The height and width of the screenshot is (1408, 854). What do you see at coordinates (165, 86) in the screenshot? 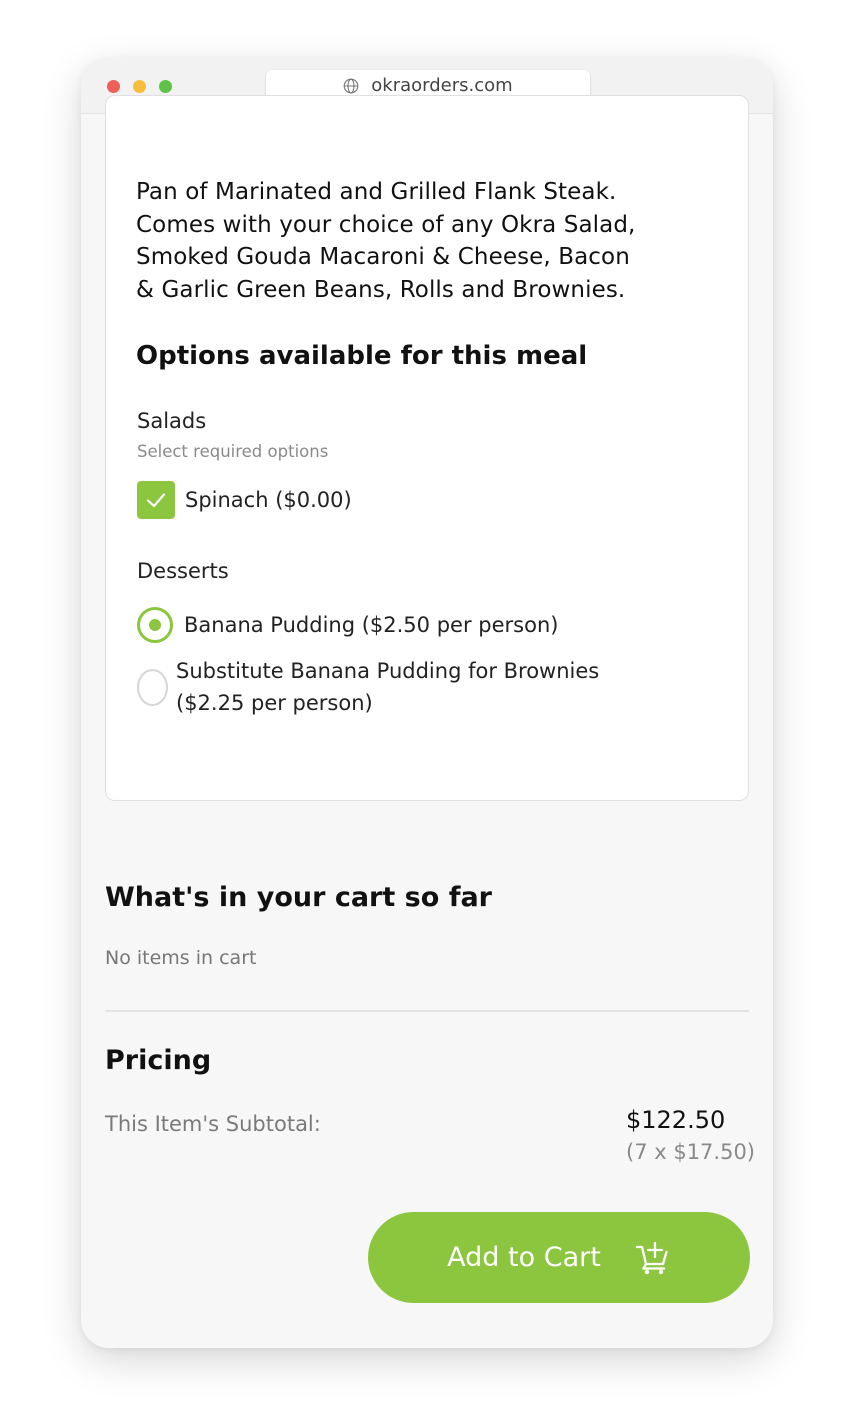
I see `maximize-window-button` at bounding box center [165, 86].